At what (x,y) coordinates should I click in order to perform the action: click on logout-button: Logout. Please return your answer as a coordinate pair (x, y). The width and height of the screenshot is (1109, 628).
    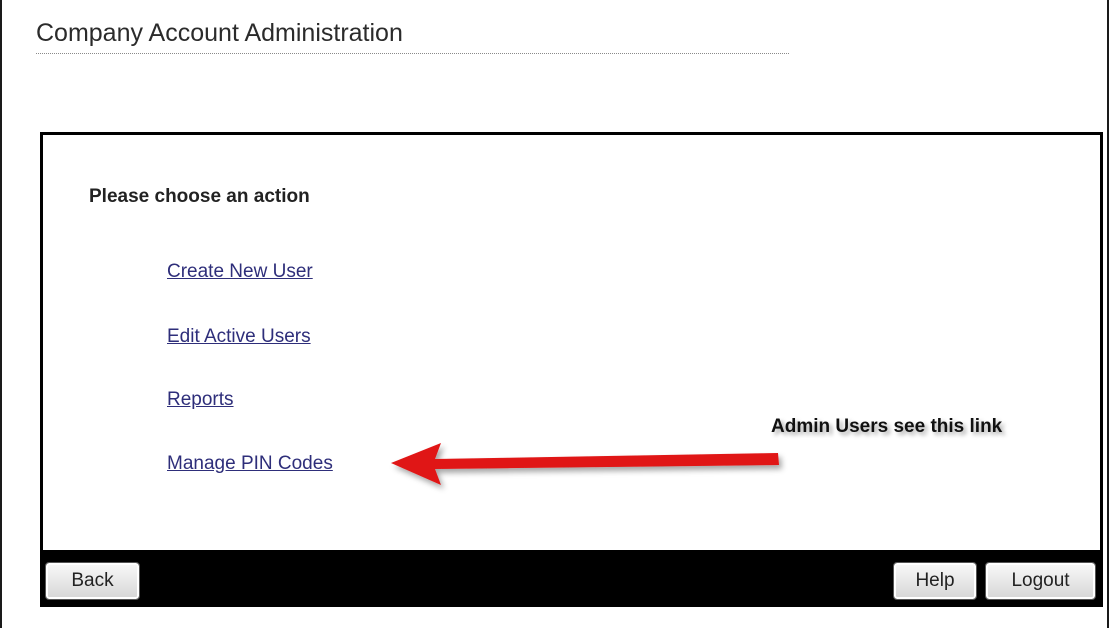
    Looking at the image, I should click on (1040, 581).